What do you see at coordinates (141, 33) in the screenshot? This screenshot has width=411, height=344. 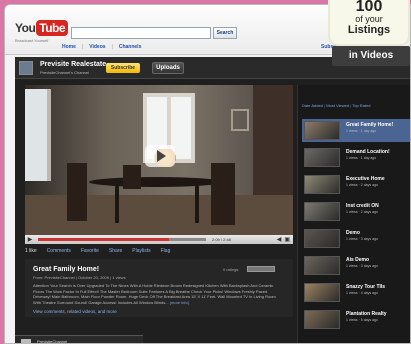 I see `search-input` at bounding box center [141, 33].